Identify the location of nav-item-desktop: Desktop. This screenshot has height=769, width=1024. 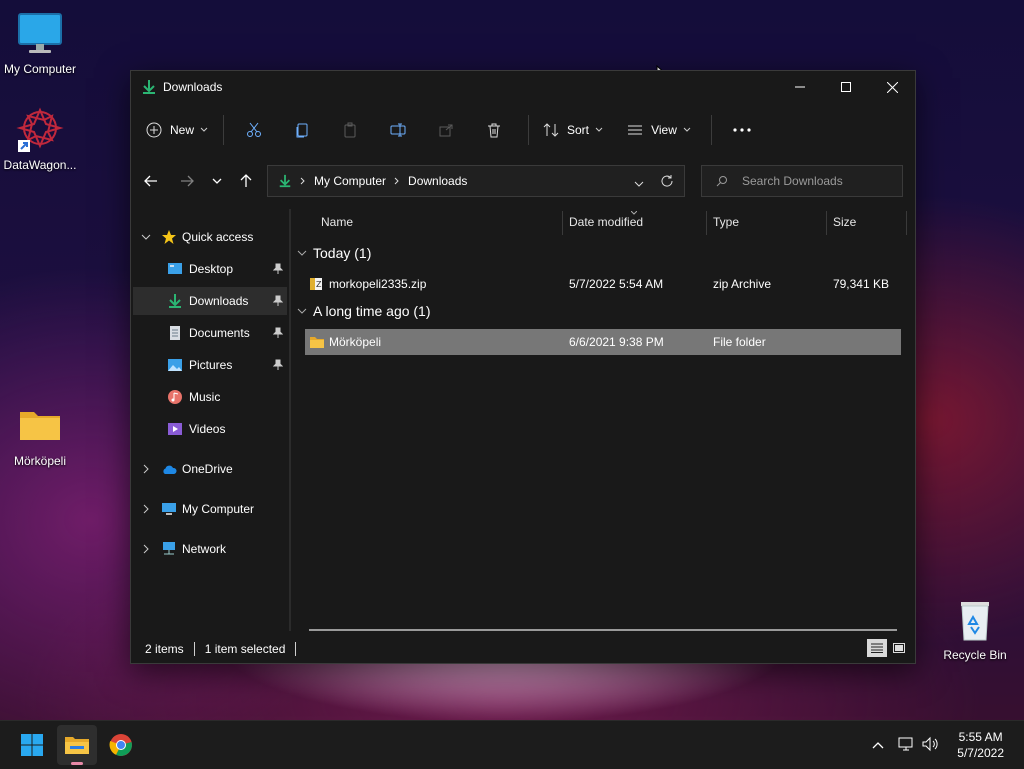
(210, 269).